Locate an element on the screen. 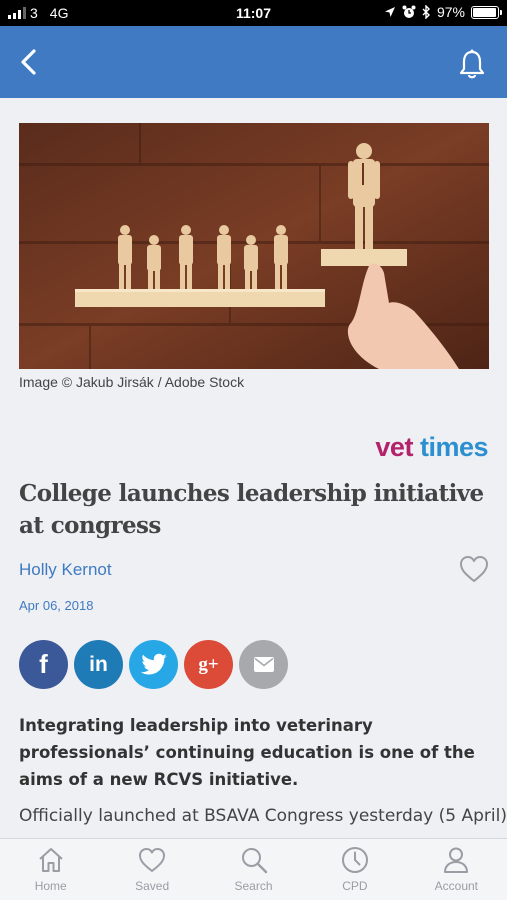  tab-search: Search is located at coordinates (253, 869).